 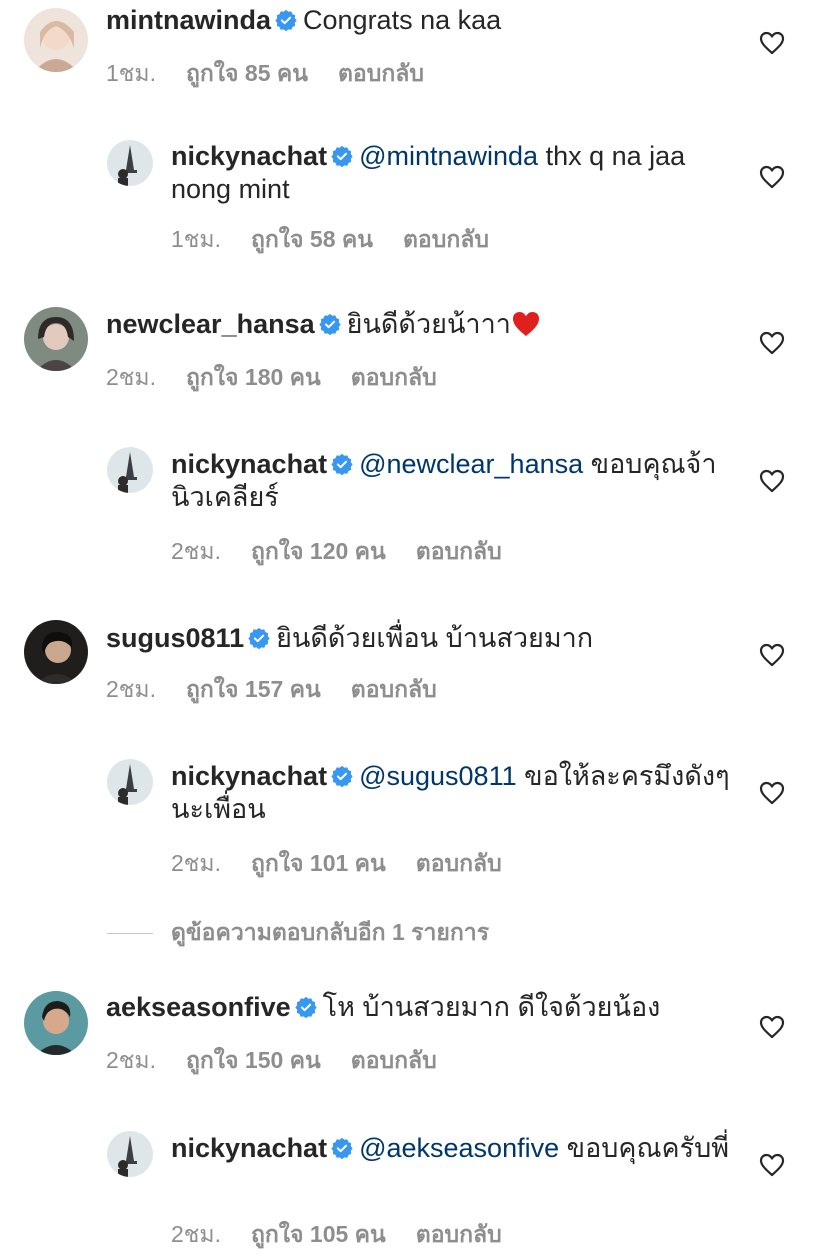 What do you see at coordinates (175, 638) in the screenshot?
I see `username: sugus0811` at bounding box center [175, 638].